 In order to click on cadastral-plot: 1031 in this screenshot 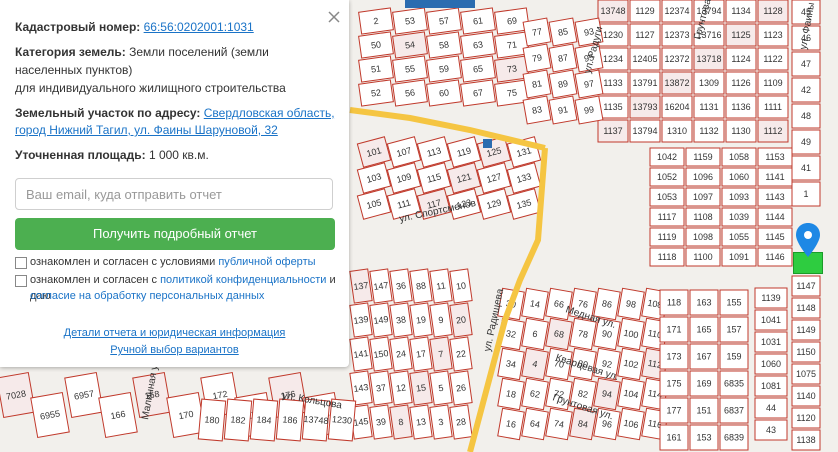, I will do `click(771, 342)`.